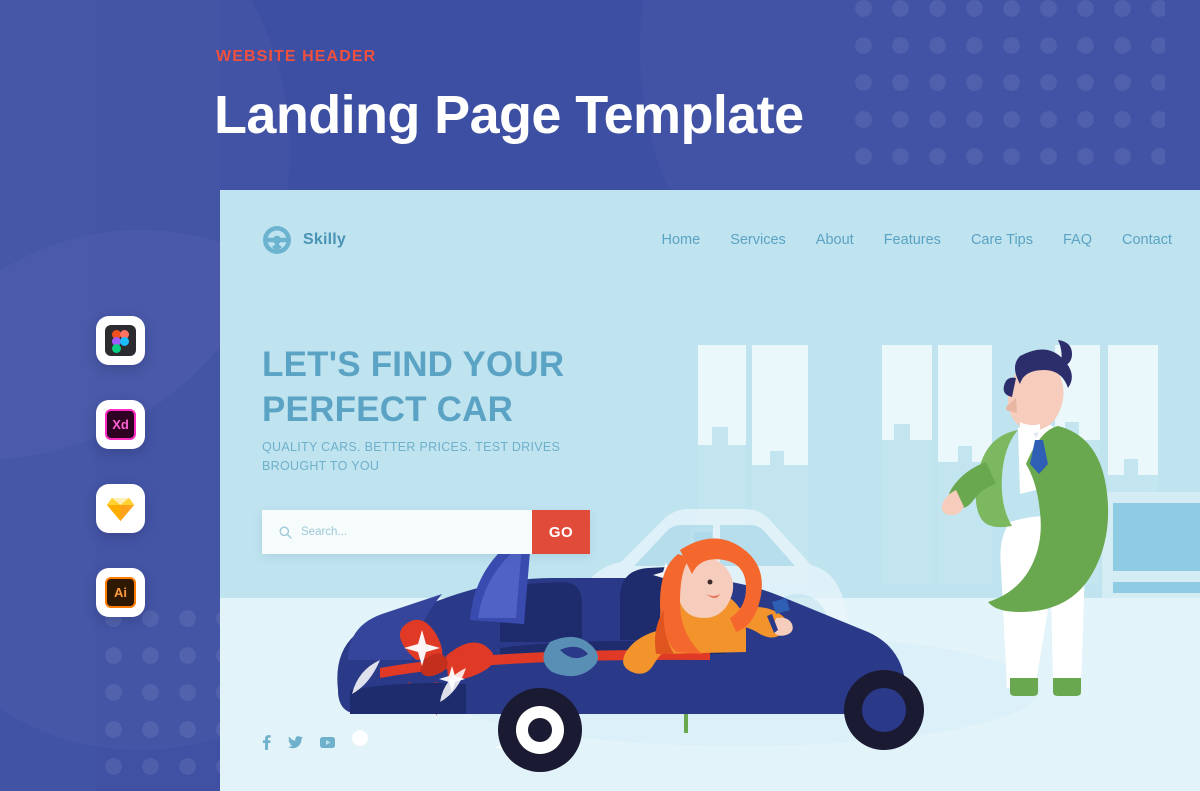 The height and width of the screenshot is (791, 1200). What do you see at coordinates (411, 447) in the screenshot?
I see `hero-subheading-line-1: QUALITY CARS. BETTER PRICES. TEST DRIVES` at bounding box center [411, 447].